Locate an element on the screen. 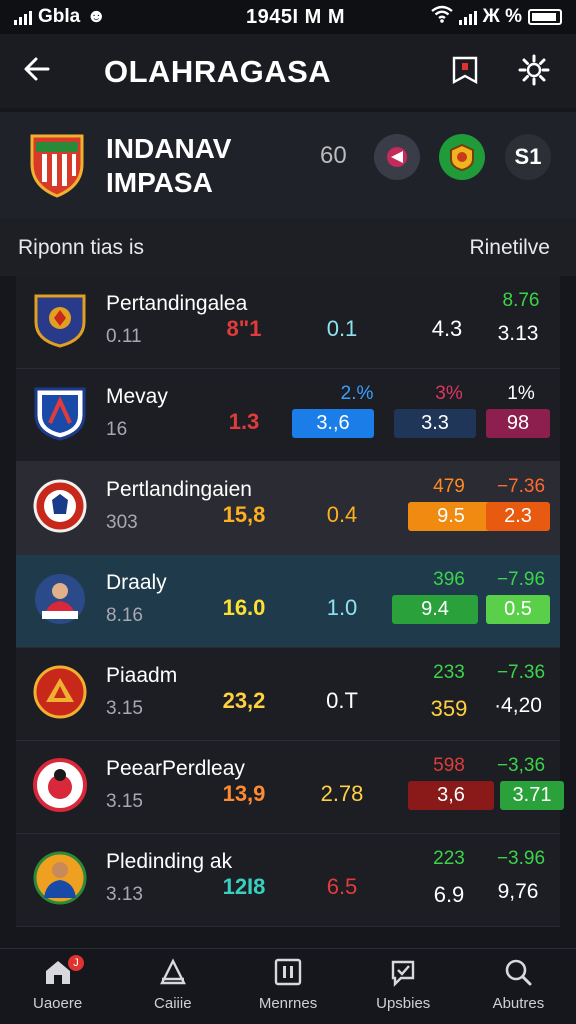 The height and width of the screenshot is (1024, 576). team-name-line2: IMPASA is located at coordinates (159, 182).